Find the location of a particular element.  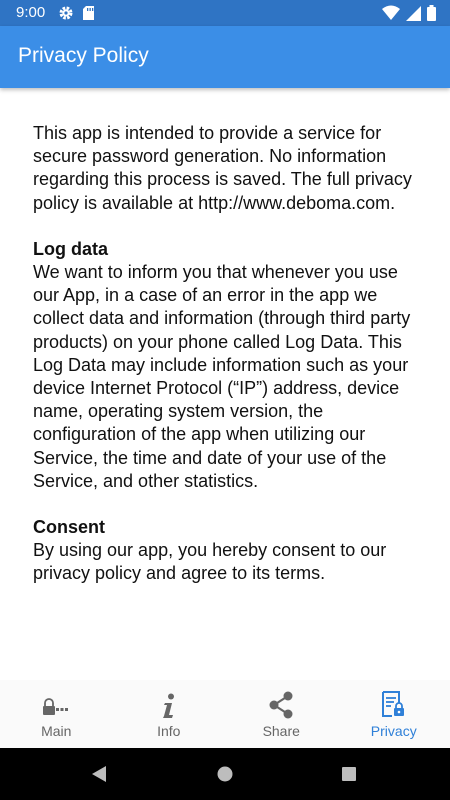

tab-share-label: Share is located at coordinates (281, 731).